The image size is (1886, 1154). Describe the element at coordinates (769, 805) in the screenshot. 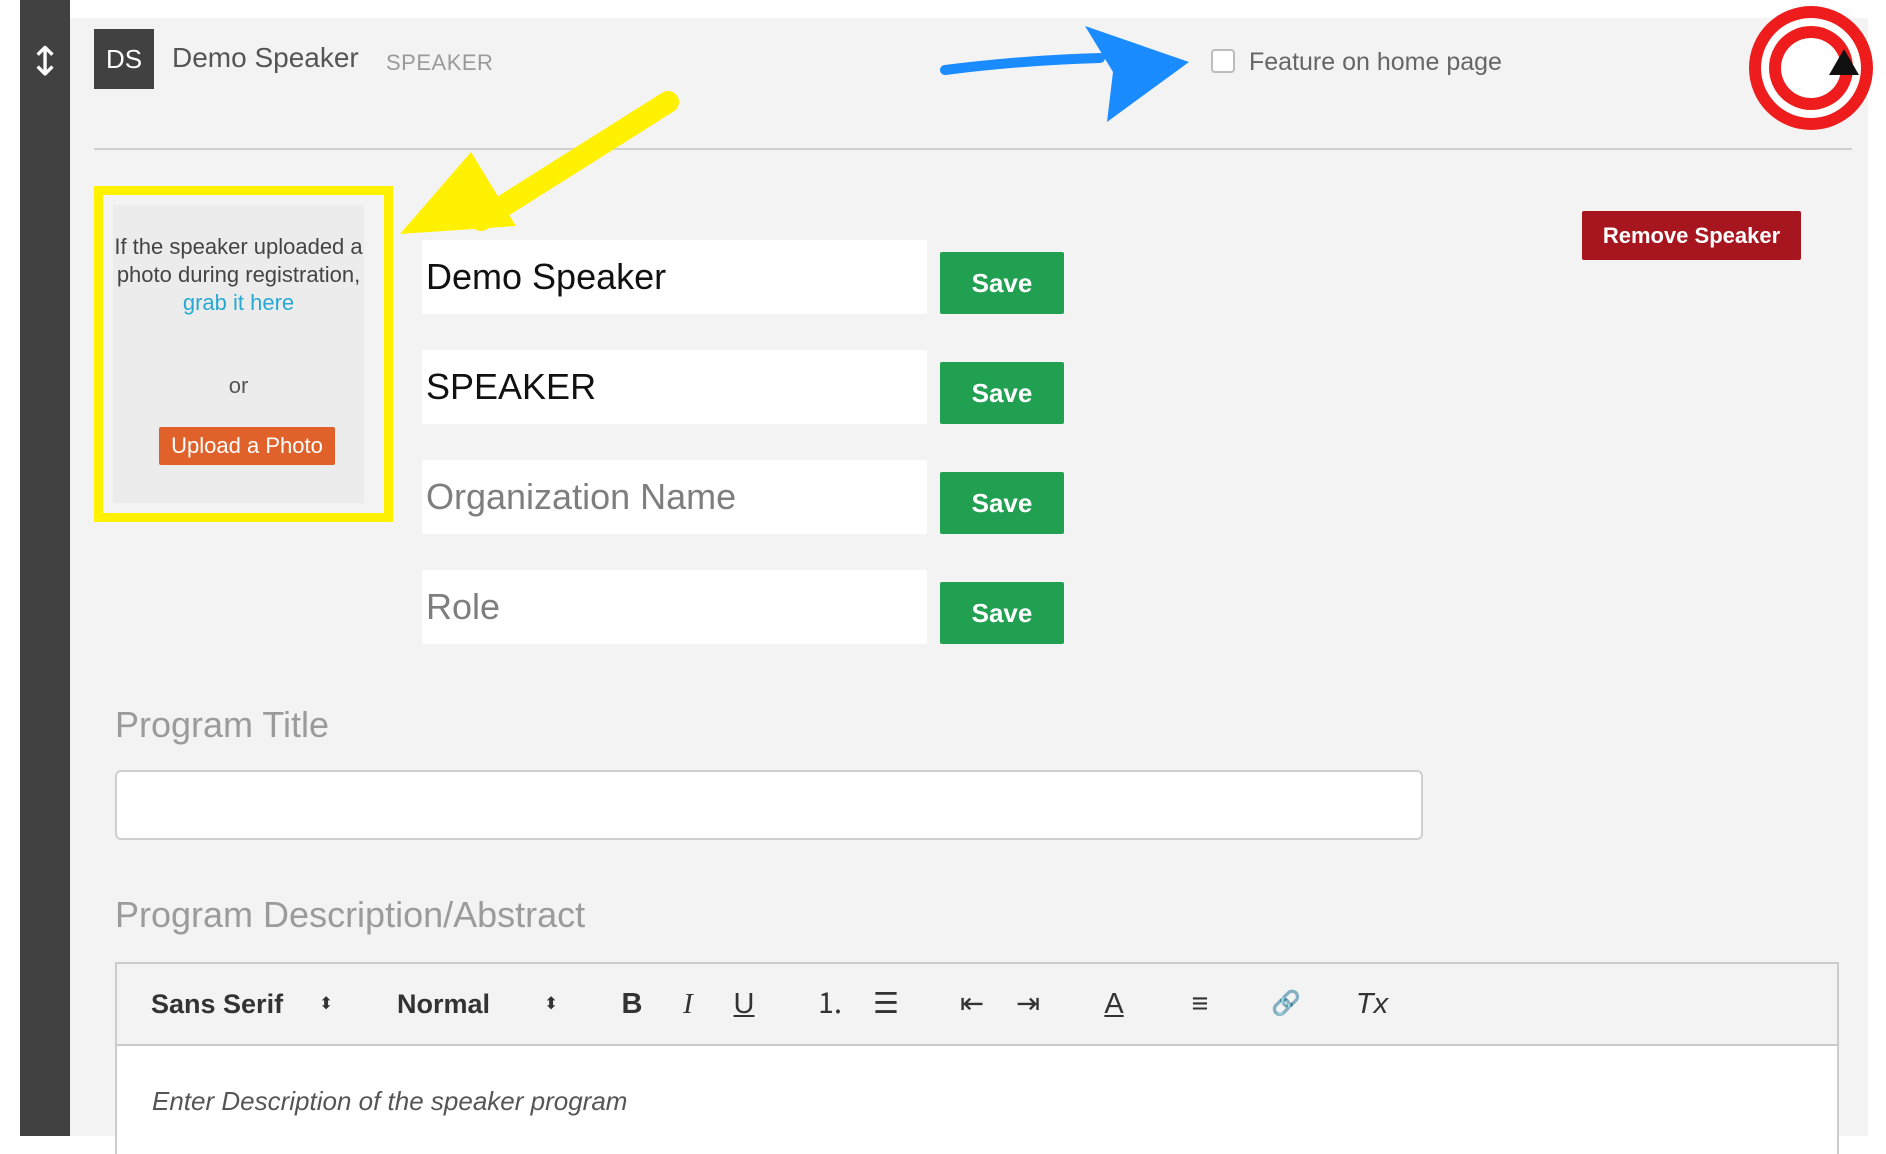

I see `program-title-input` at that location.